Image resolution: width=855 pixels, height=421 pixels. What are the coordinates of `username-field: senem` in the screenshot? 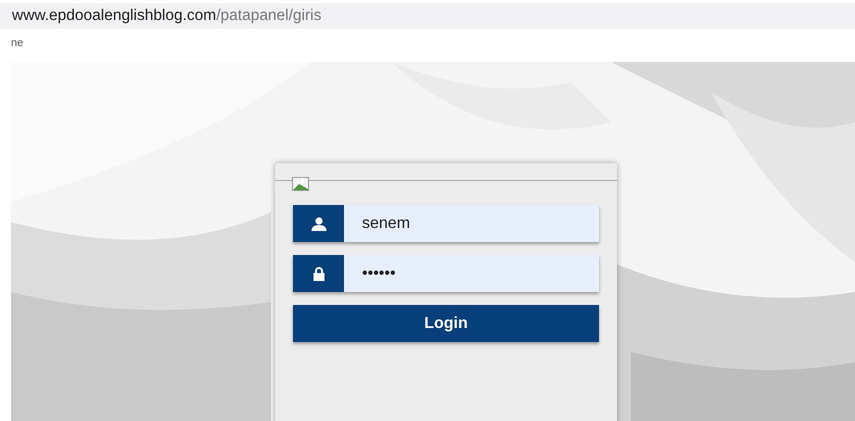 It's located at (471, 223).